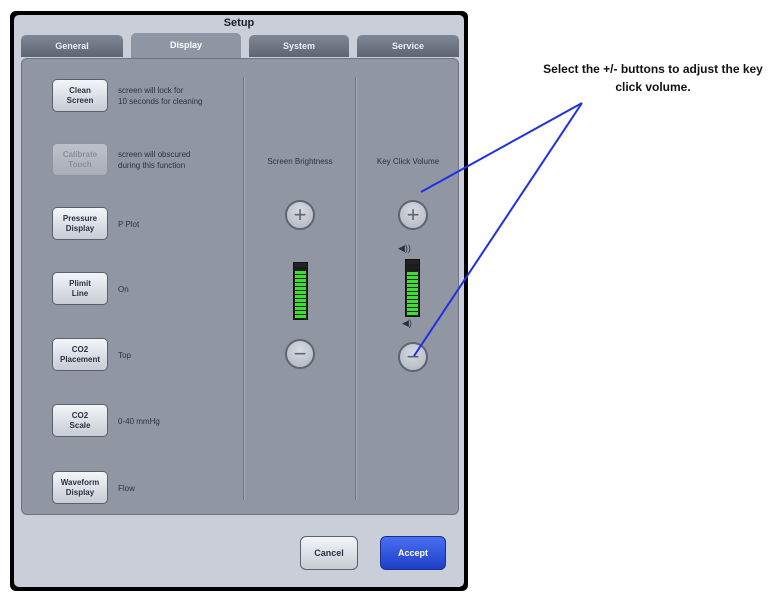 This screenshot has height=595, width=780. I want to click on co2-placement-value: Top, so click(124, 355).